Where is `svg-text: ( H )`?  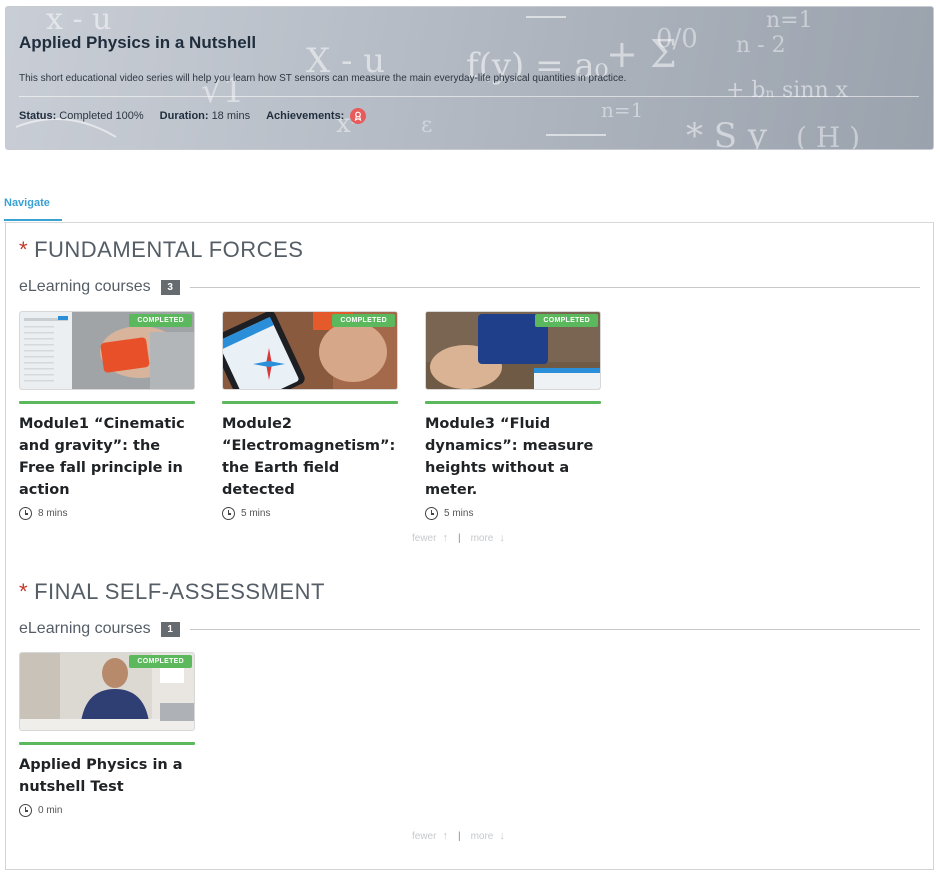 svg-text: ( H ) is located at coordinates (828, 135).